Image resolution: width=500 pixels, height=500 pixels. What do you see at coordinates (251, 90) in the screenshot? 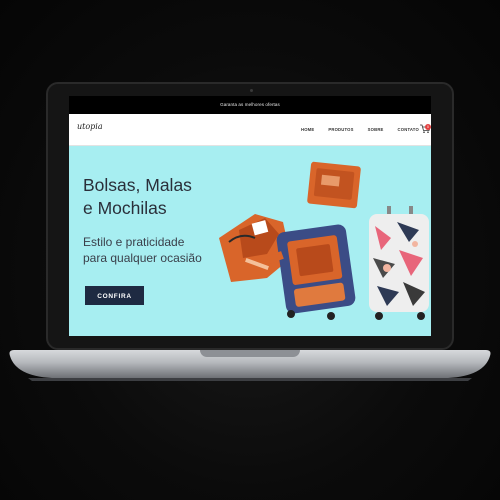
I see `webcam` at bounding box center [251, 90].